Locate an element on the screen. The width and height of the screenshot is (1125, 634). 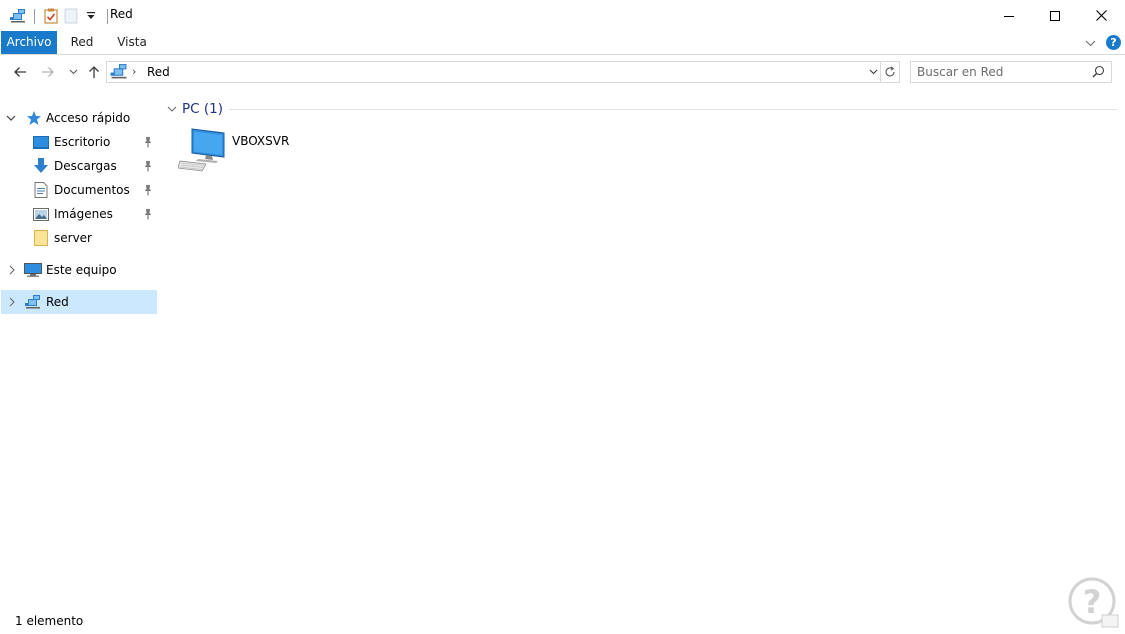
help-button: ? is located at coordinates (1113, 42).